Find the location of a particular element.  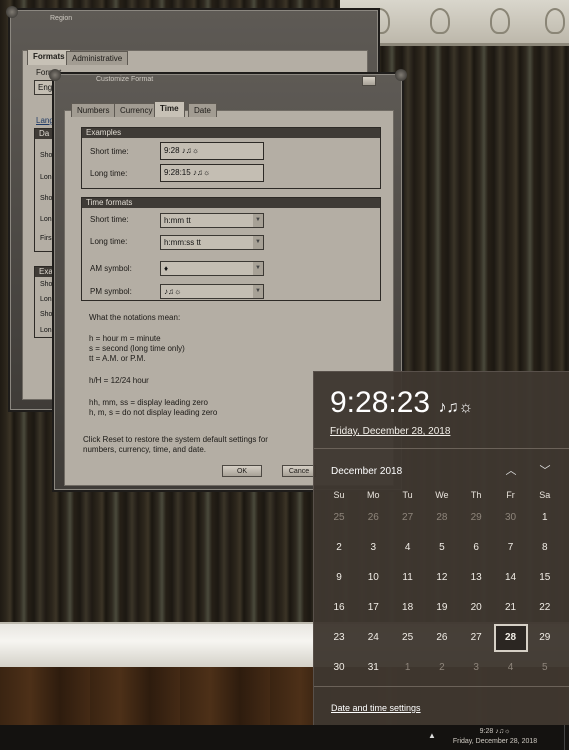

group-heading: Da is located at coordinates (44, 134).